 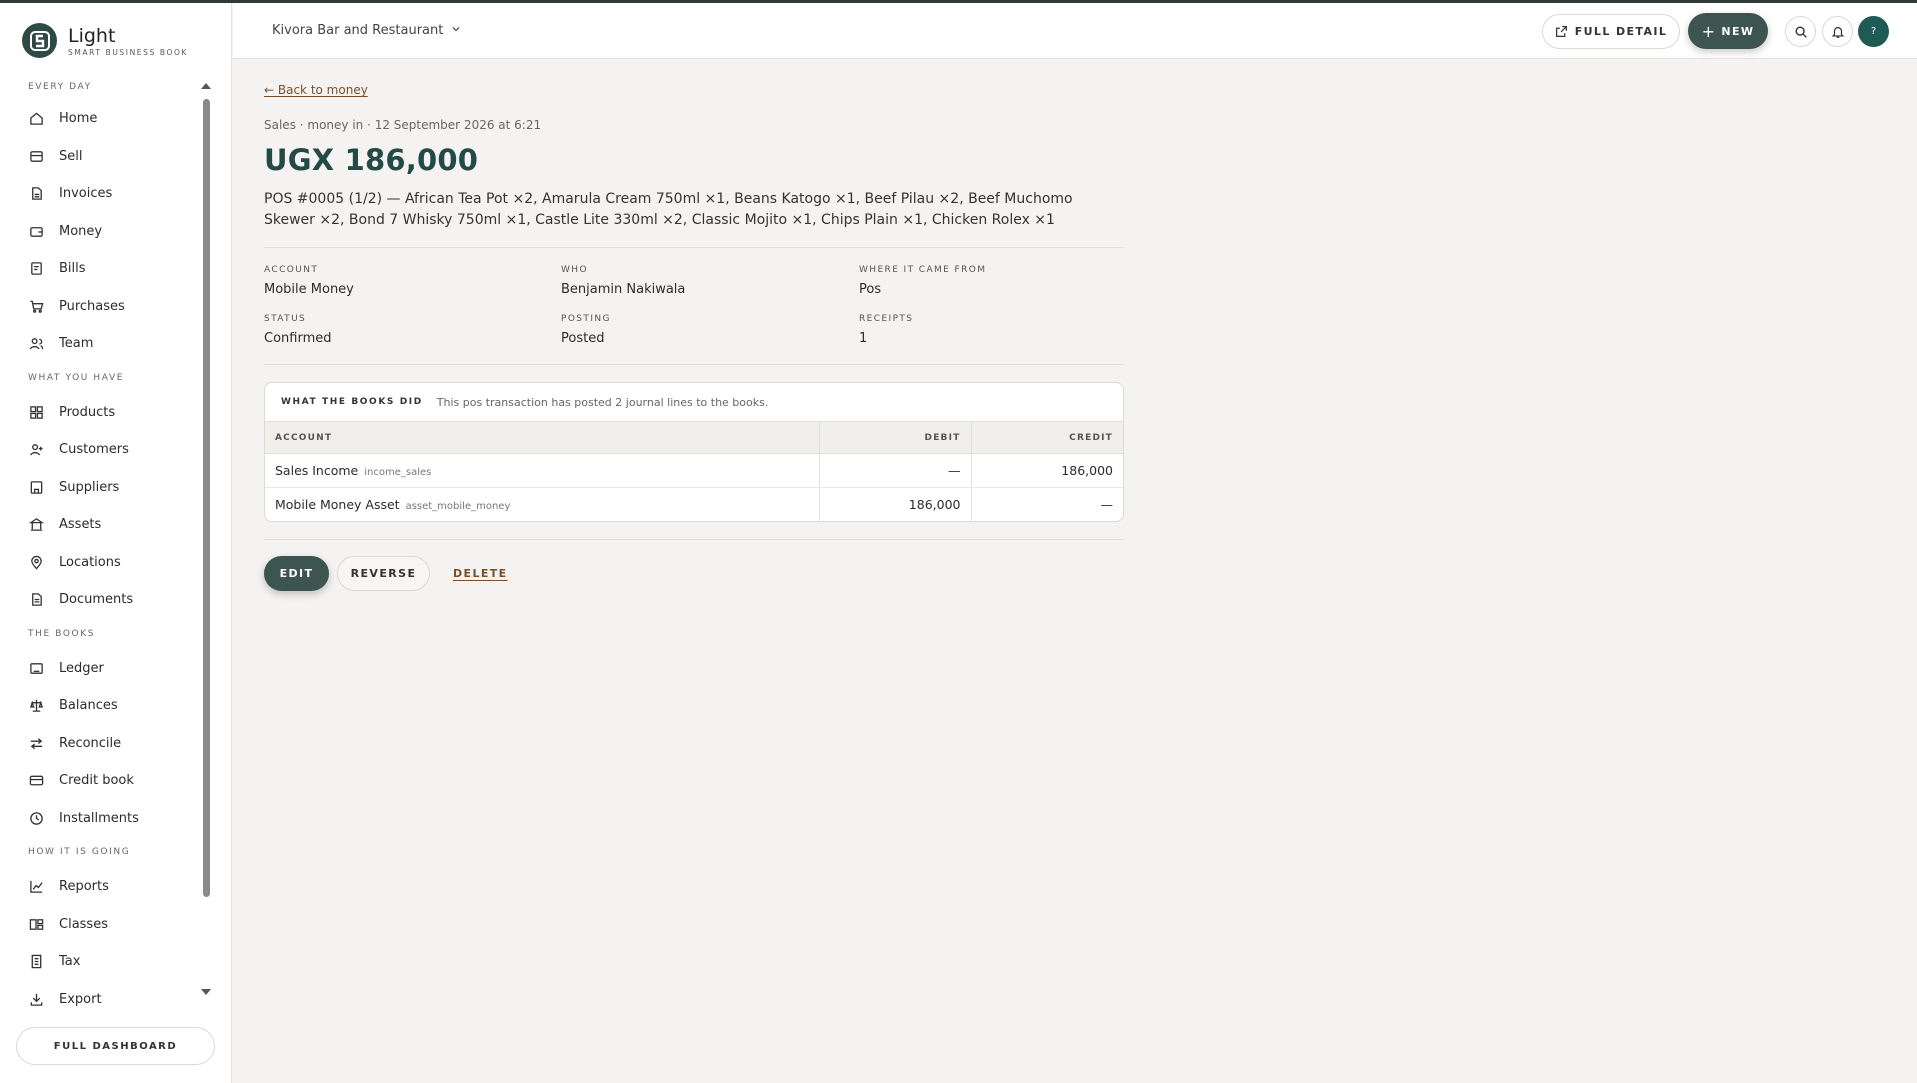 I want to click on credit-card-icon, so click(x=36, y=781).